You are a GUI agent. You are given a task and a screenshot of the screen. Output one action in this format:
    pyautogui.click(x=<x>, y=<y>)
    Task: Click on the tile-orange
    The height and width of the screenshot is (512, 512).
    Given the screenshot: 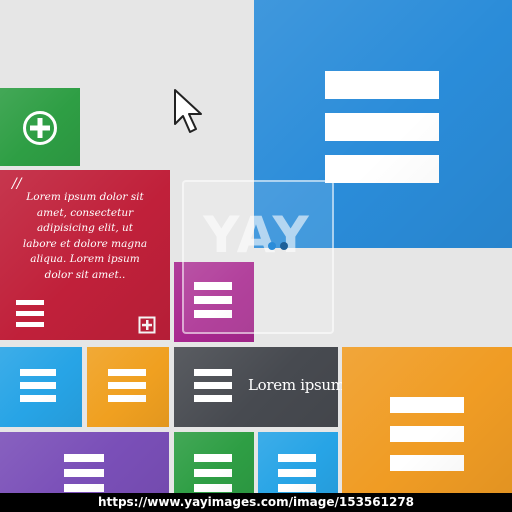 What is the action you would take?
    pyautogui.click(x=128, y=387)
    